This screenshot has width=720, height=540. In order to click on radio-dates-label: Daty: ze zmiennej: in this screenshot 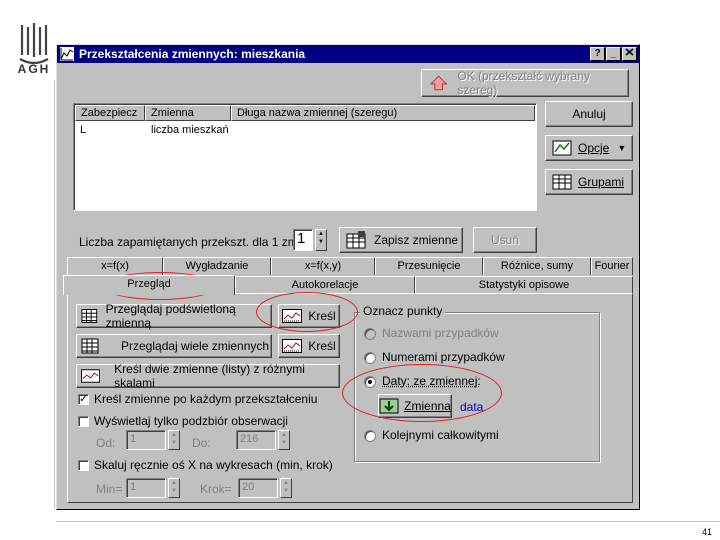, I will do `click(431, 381)`.